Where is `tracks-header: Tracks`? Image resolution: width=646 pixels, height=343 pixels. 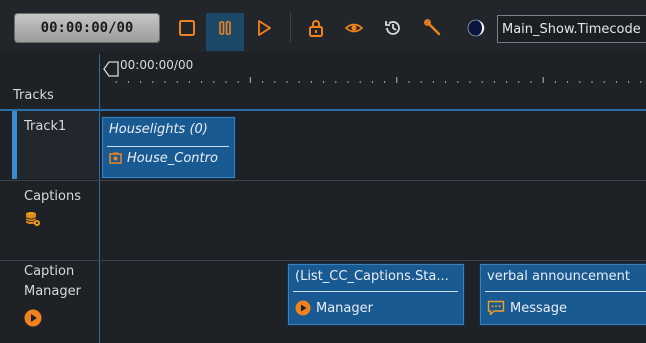
tracks-header: Tracks is located at coordinates (33, 95).